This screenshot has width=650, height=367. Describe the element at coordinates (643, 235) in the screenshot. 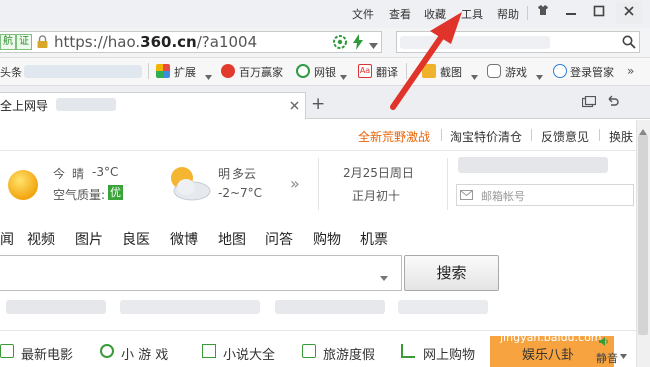

I see `scroll-thumb` at that location.